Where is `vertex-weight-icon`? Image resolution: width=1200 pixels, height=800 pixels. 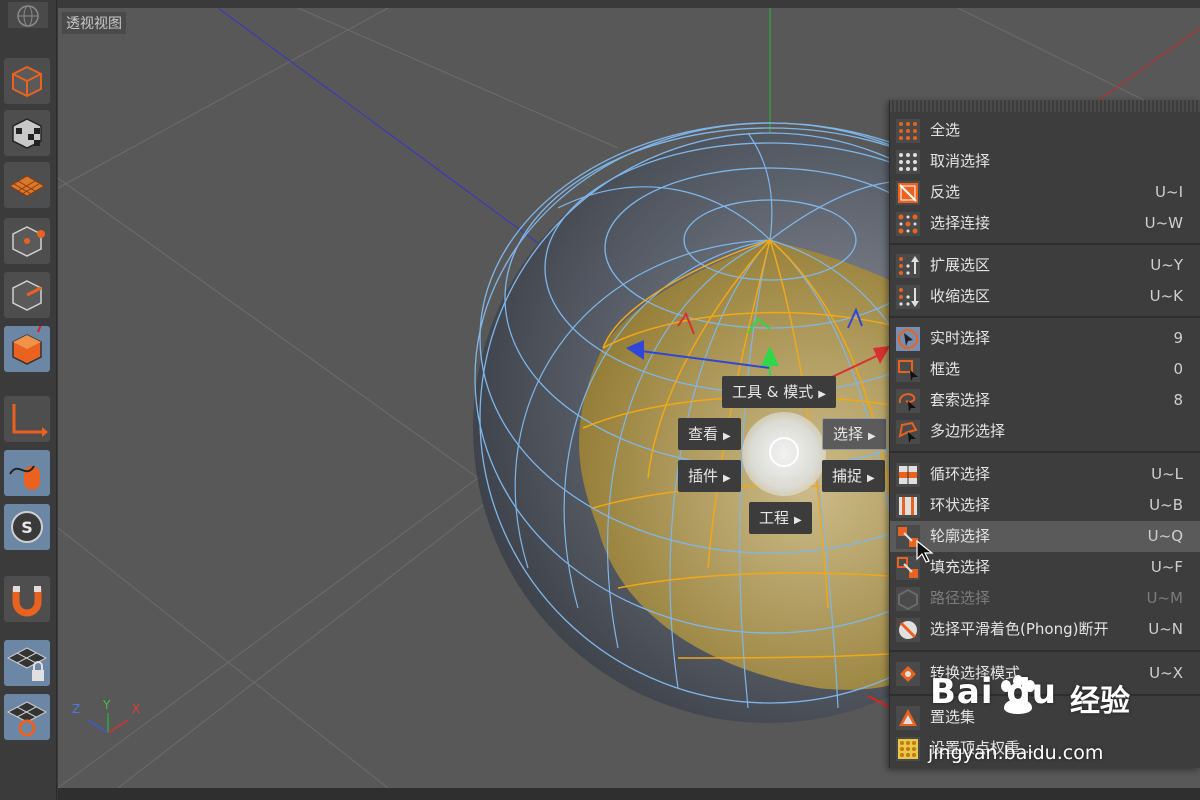 vertex-weight-icon is located at coordinates (908, 749).